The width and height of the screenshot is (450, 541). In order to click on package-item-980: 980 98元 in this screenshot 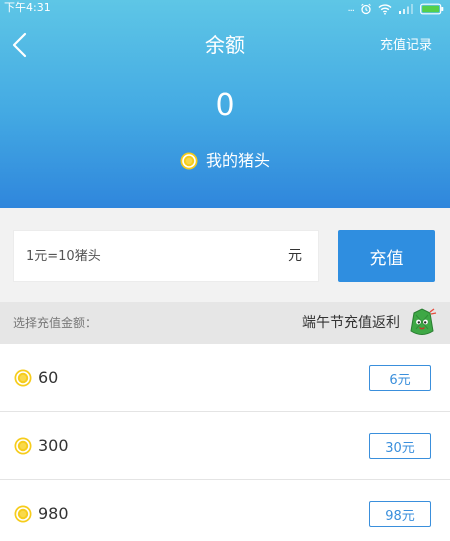, I will do `click(225, 510)`.